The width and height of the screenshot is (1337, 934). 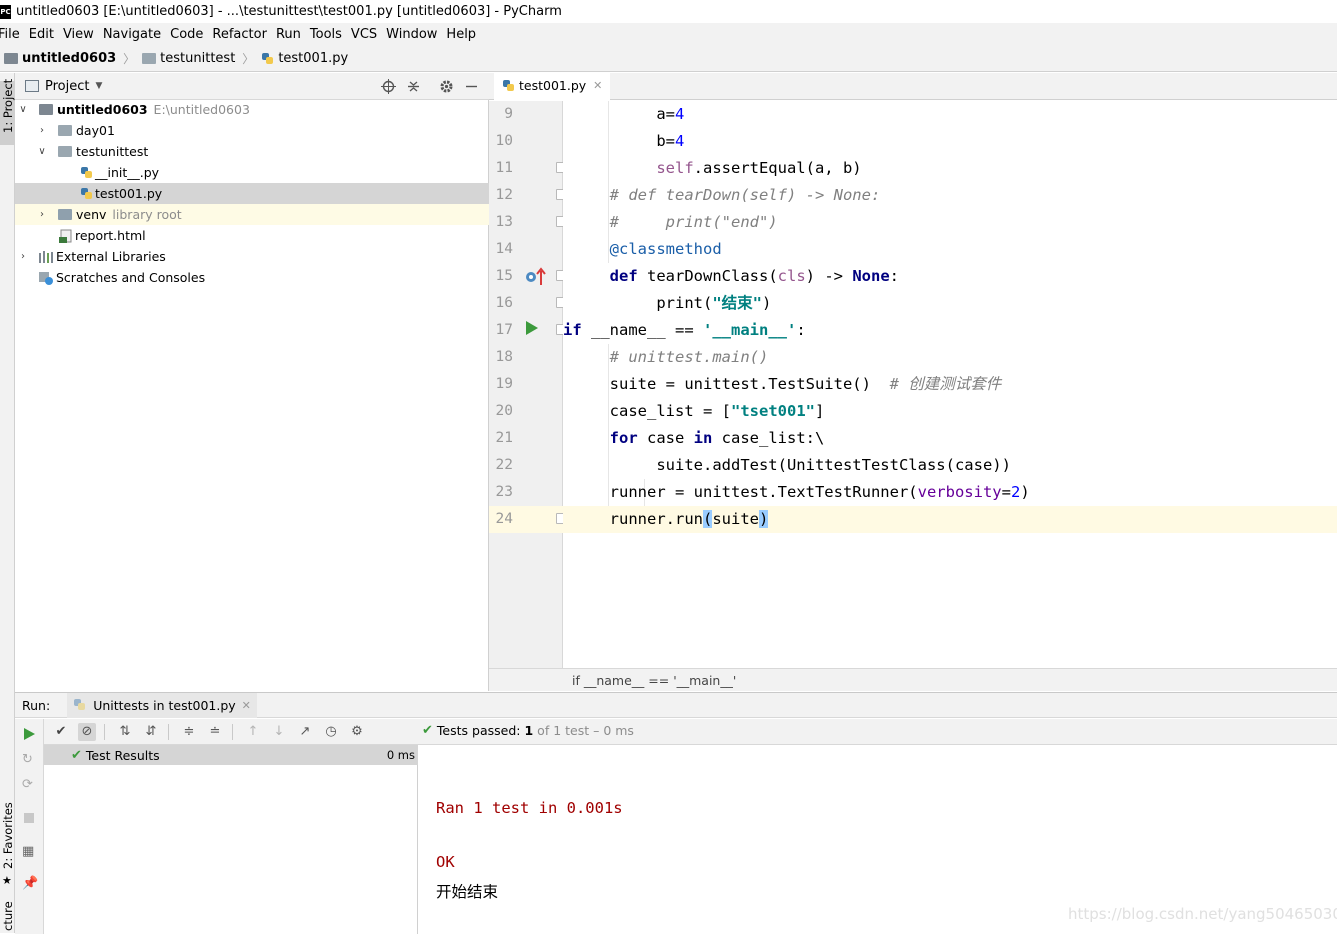 What do you see at coordinates (87, 731) in the screenshot?
I see `show-ignored-icon: ⊘` at bounding box center [87, 731].